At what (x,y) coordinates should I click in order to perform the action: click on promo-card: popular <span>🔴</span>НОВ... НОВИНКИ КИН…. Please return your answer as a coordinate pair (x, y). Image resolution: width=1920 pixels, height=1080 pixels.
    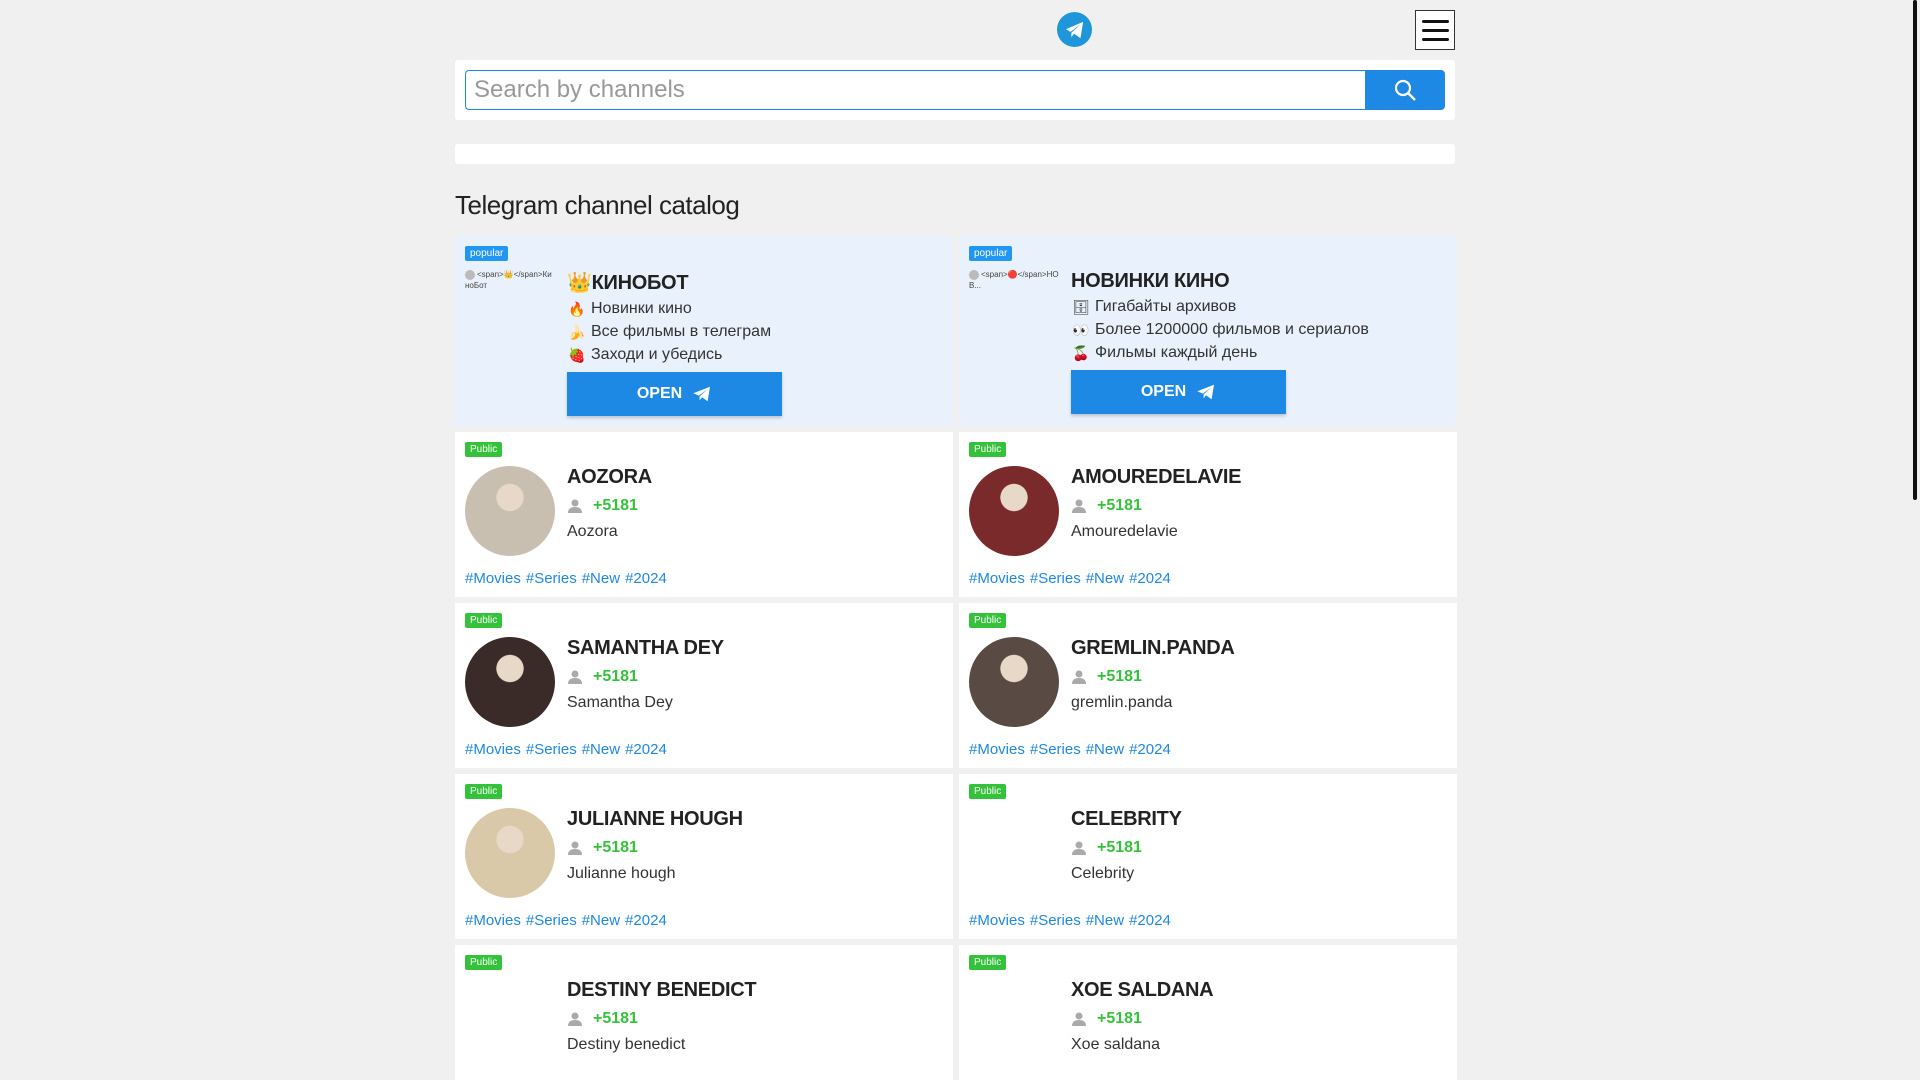
    Looking at the image, I should click on (1208, 331).